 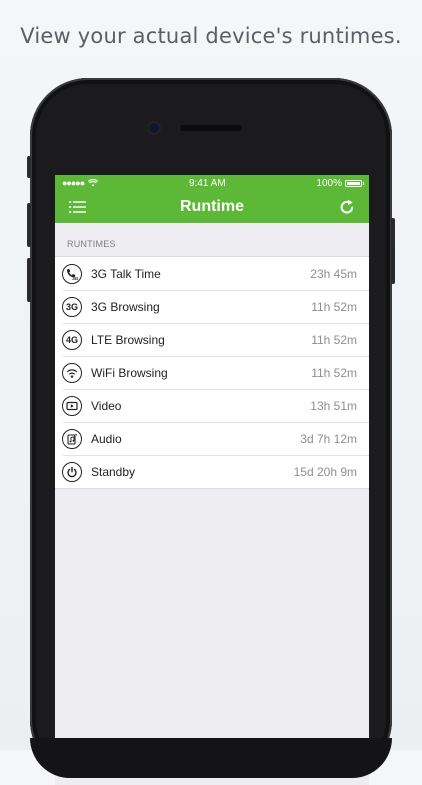 What do you see at coordinates (29, 280) in the screenshot?
I see `volume-down-button` at bounding box center [29, 280].